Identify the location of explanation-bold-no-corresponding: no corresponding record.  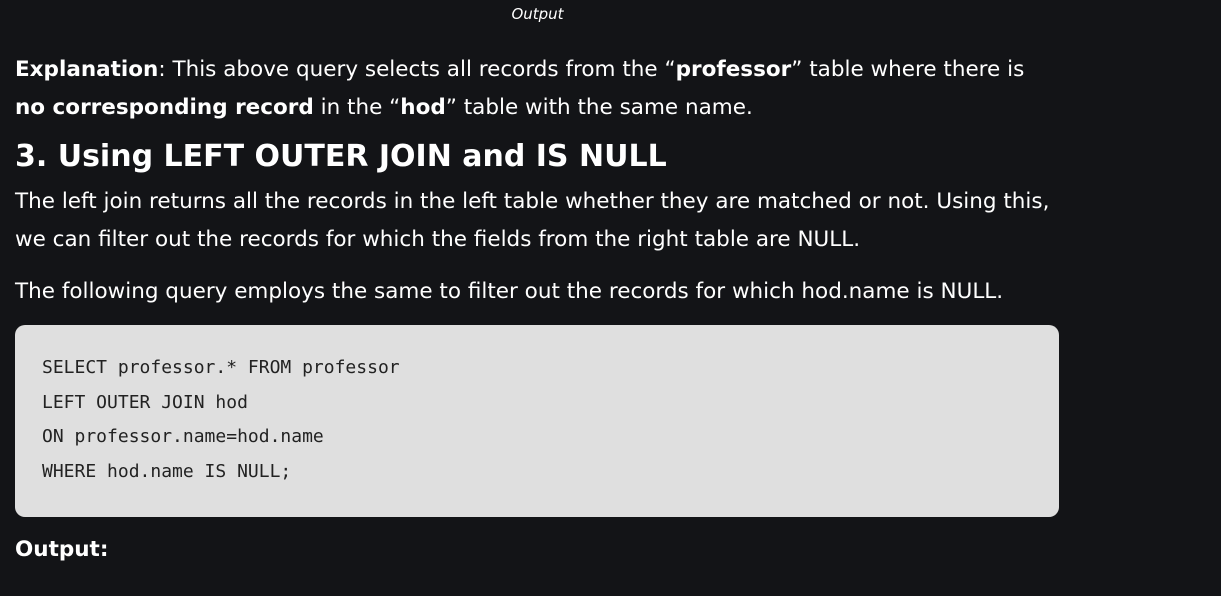
(164, 107).